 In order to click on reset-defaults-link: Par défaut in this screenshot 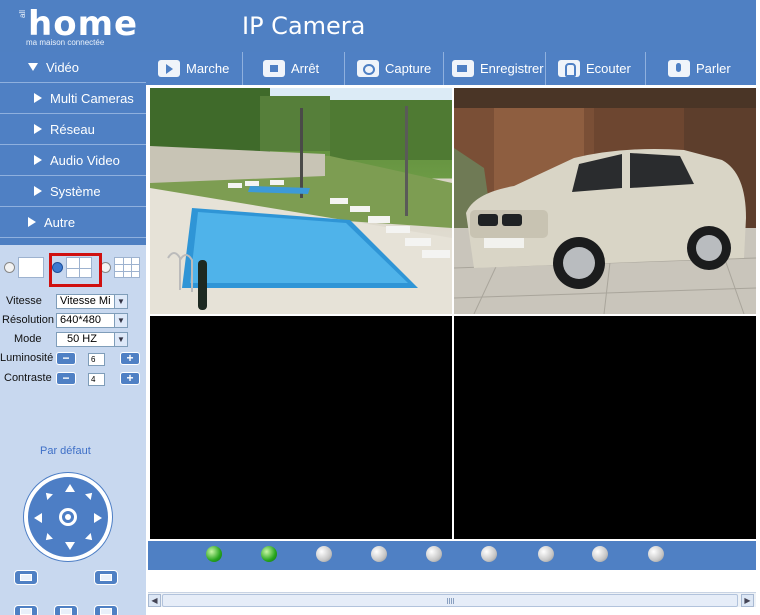, I will do `click(65, 451)`.